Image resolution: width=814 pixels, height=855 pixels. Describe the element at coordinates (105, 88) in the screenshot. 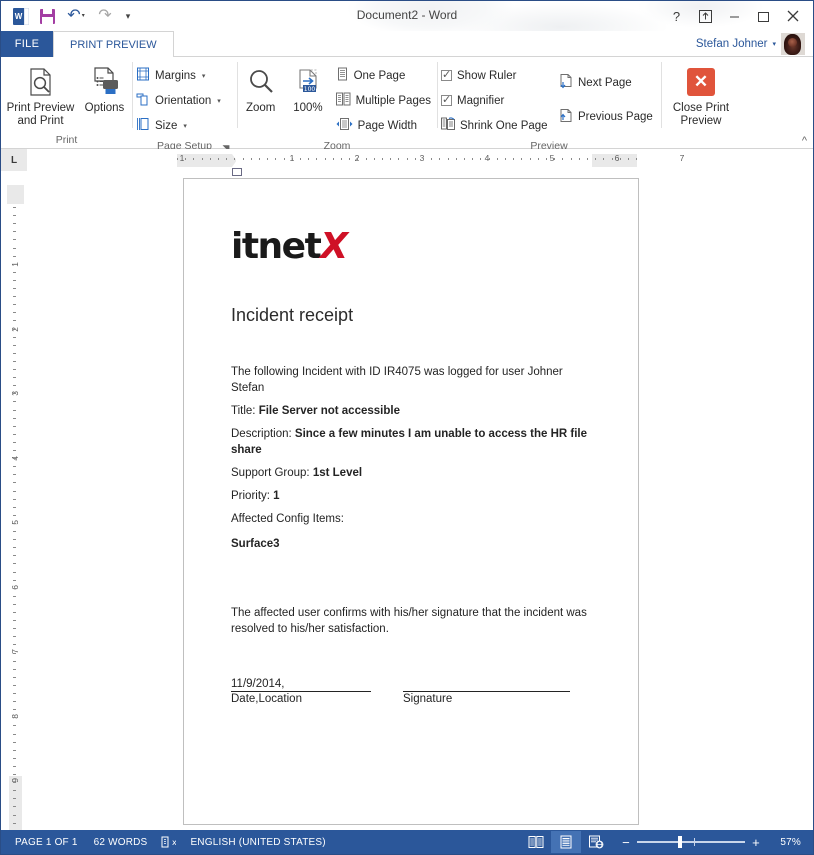

I see `print-options-button: Options` at that location.